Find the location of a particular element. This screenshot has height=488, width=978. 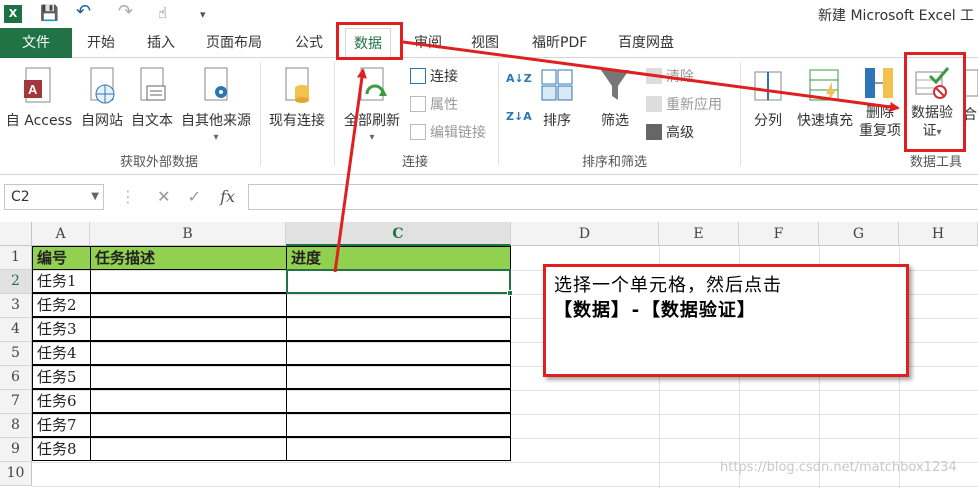

formula-bar: C2 ▼ ⋮ ✕ ✓ fx is located at coordinates (489, 197).